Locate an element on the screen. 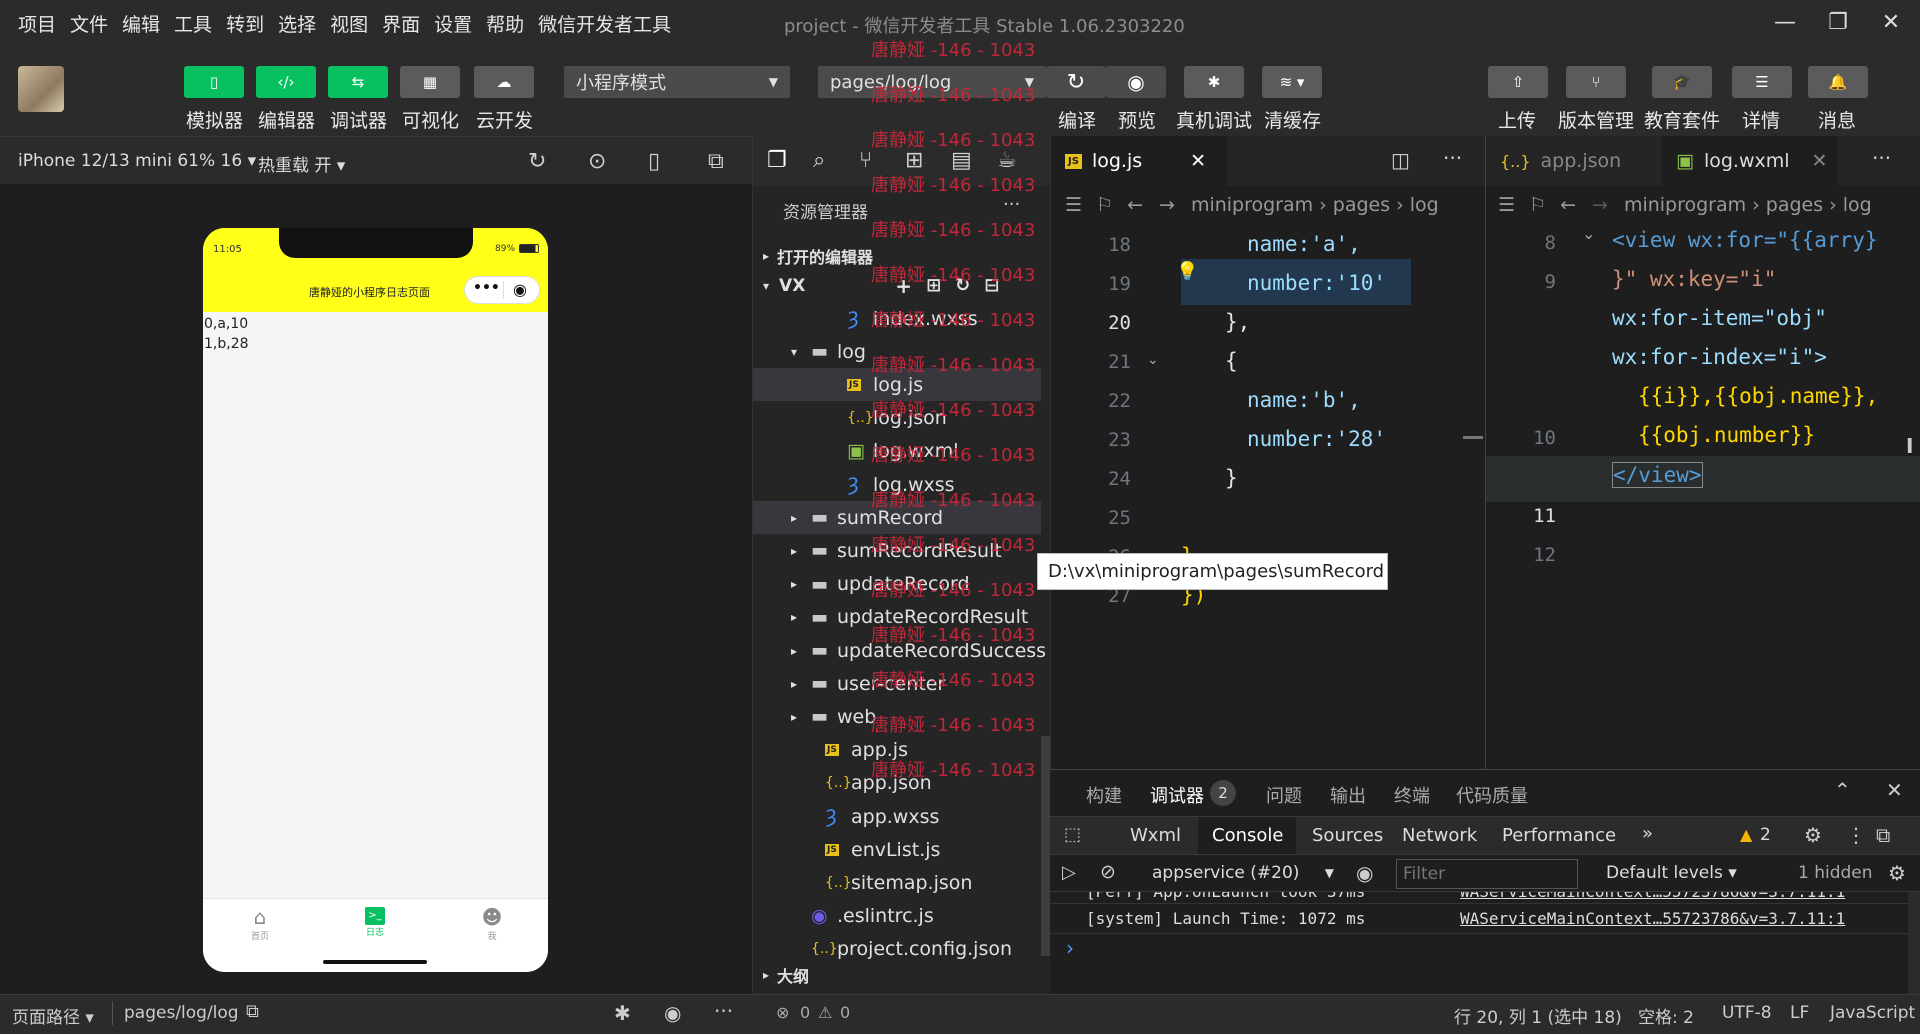  folder-item: ▸ ▬ updateRecordResult is located at coordinates (897, 617).